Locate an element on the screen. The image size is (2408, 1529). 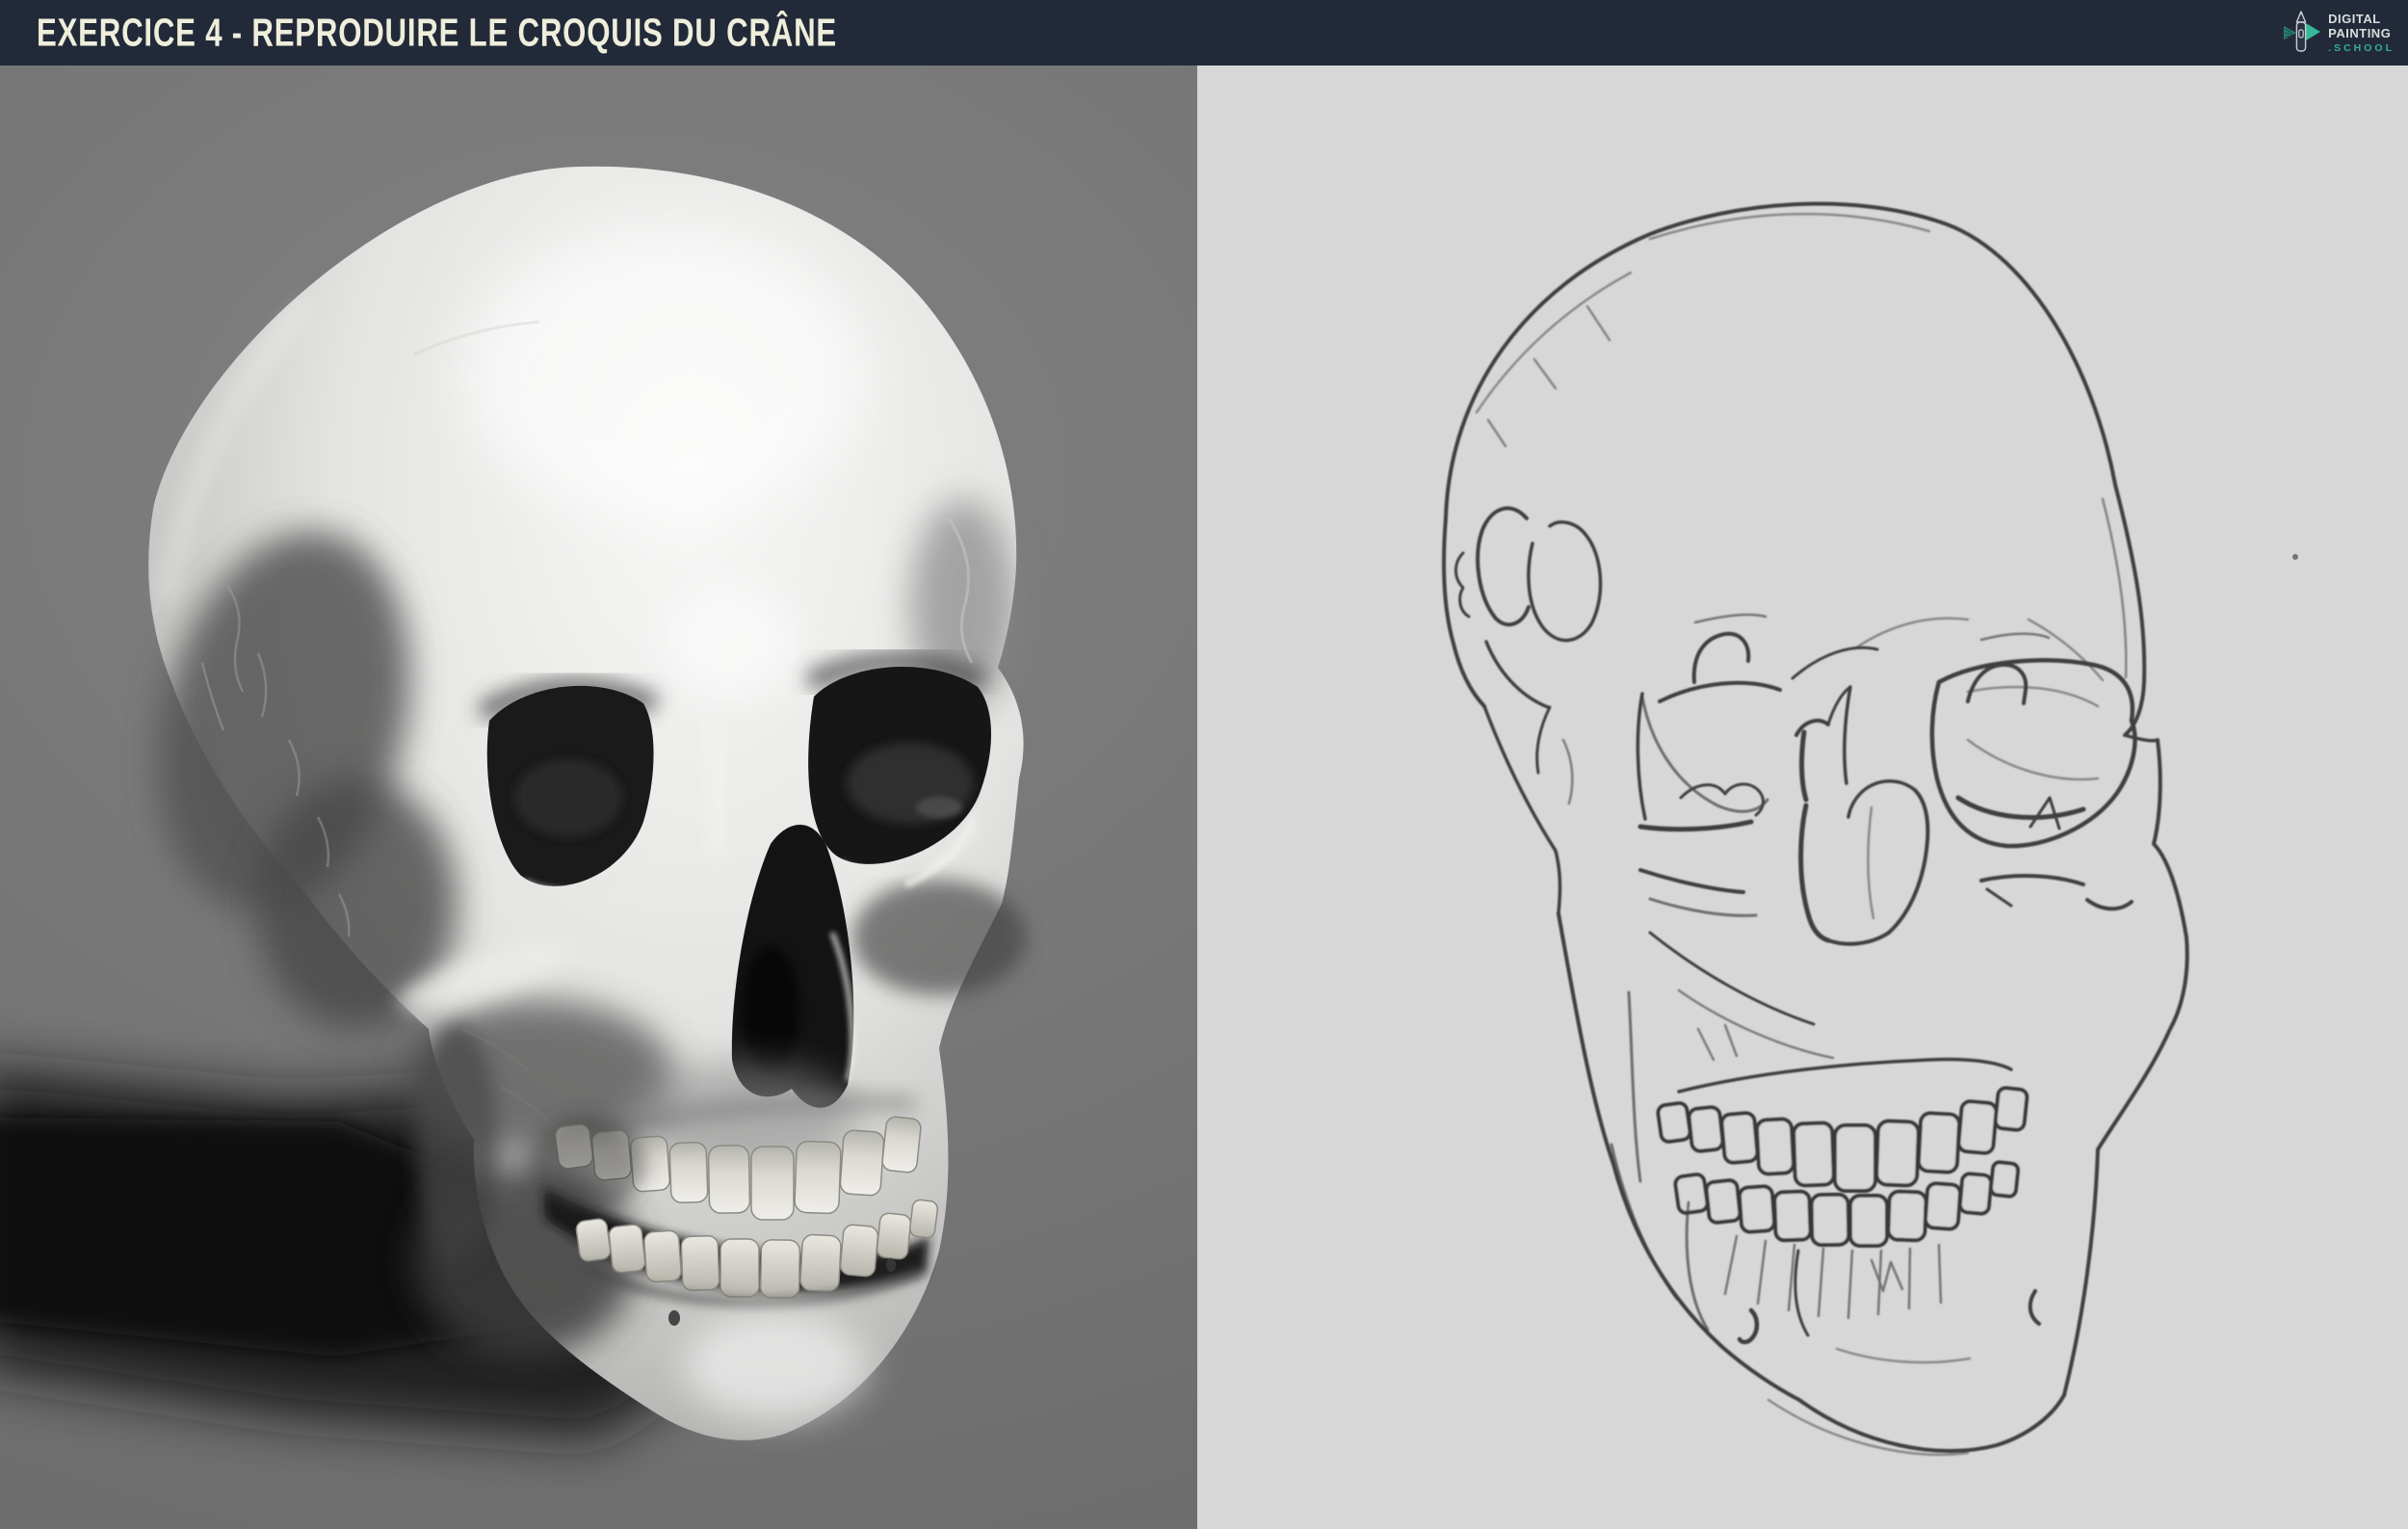
stylus-pencil-icon is located at coordinates (2302, 33).